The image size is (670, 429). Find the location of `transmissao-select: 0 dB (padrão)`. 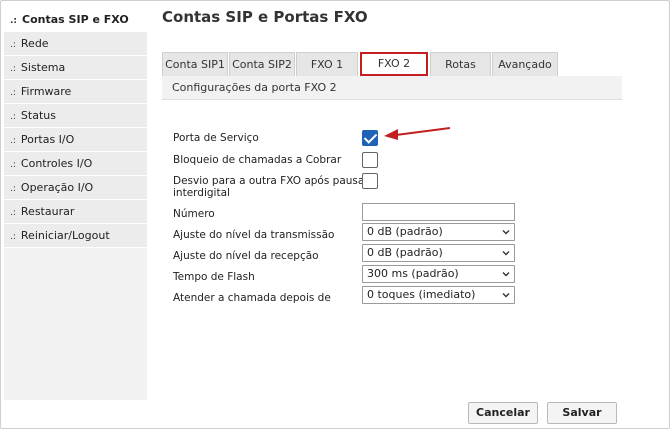

transmissao-select: 0 dB (padrão) is located at coordinates (438, 232).